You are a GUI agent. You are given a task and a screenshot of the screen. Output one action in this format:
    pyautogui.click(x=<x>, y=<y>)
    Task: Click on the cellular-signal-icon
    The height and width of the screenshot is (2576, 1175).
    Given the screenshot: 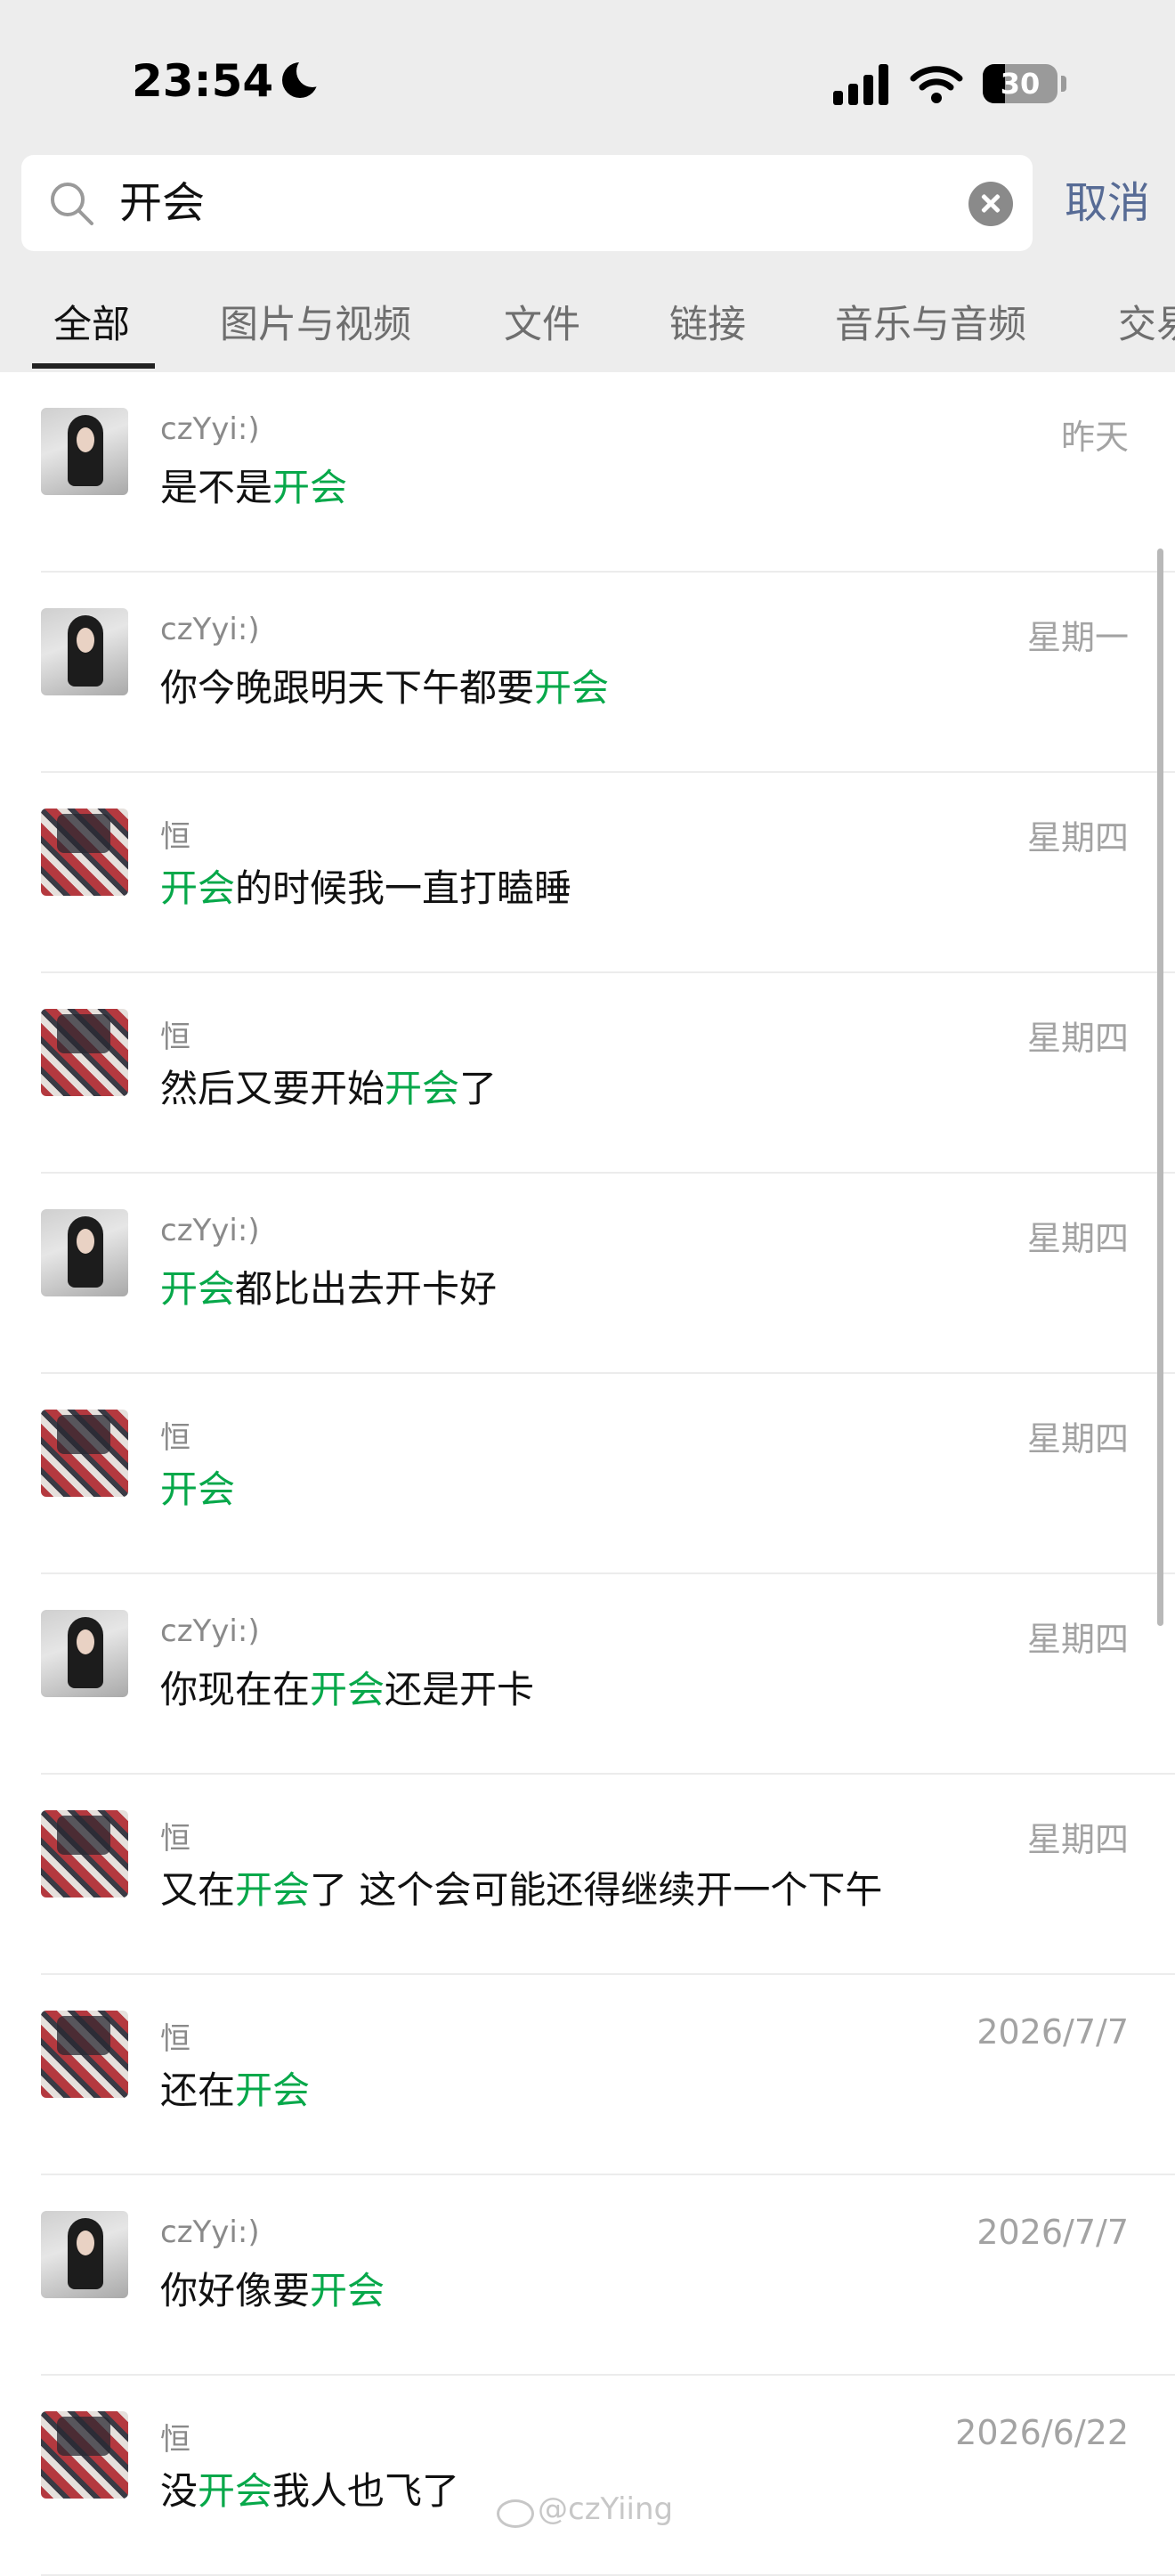 What is the action you would take?
    pyautogui.click(x=864, y=84)
    